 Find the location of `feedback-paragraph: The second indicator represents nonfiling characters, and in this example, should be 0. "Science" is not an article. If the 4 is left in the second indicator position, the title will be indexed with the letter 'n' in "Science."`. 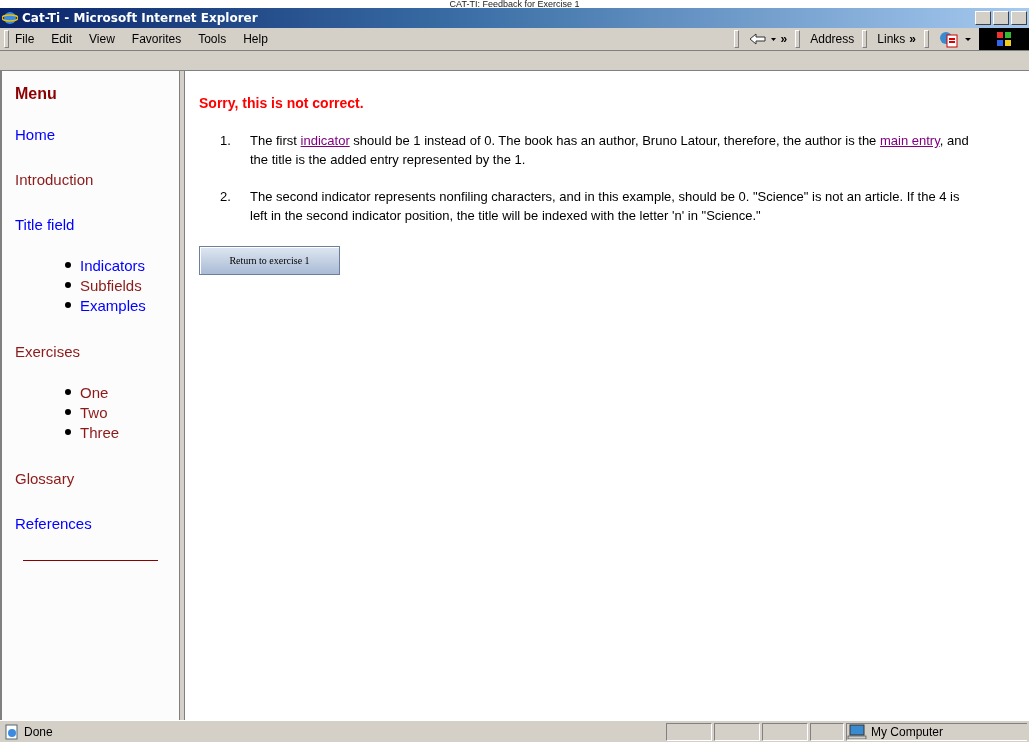

feedback-paragraph: The second indicator represents nonfiling characters, and in this example, should be 0. "Science" is not an article. If the 4 is left in the second indicator position, the title will be indexed with the letter 'n' in "Science." is located at coordinates (605, 206).